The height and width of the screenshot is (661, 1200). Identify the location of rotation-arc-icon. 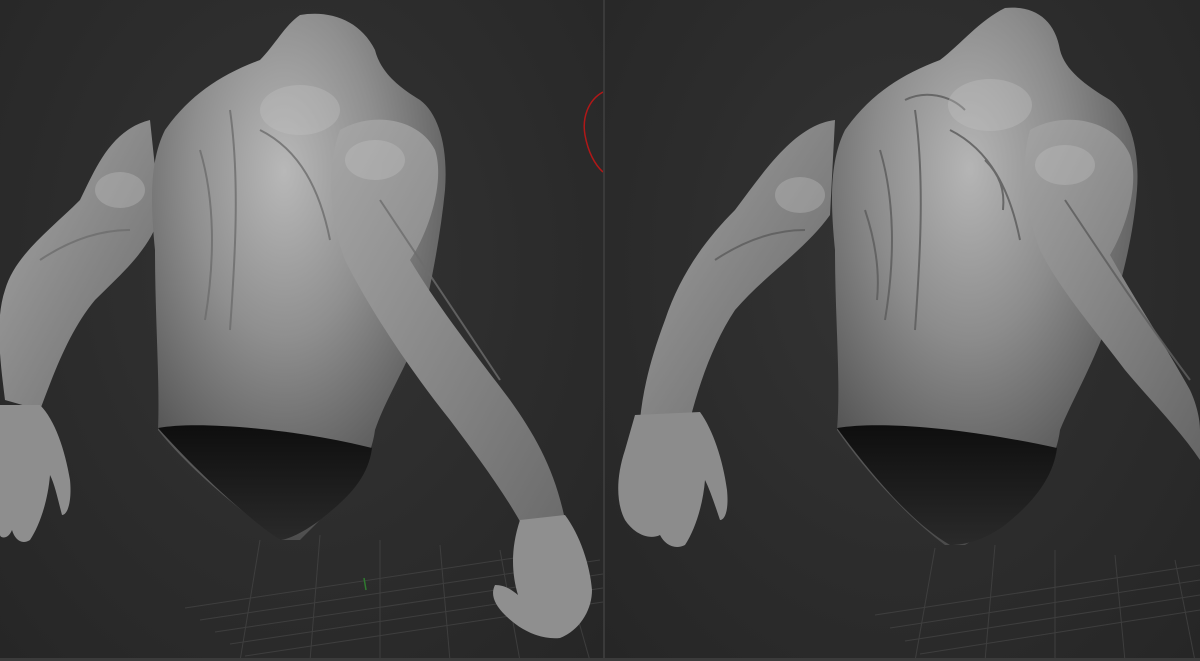
(593, 132).